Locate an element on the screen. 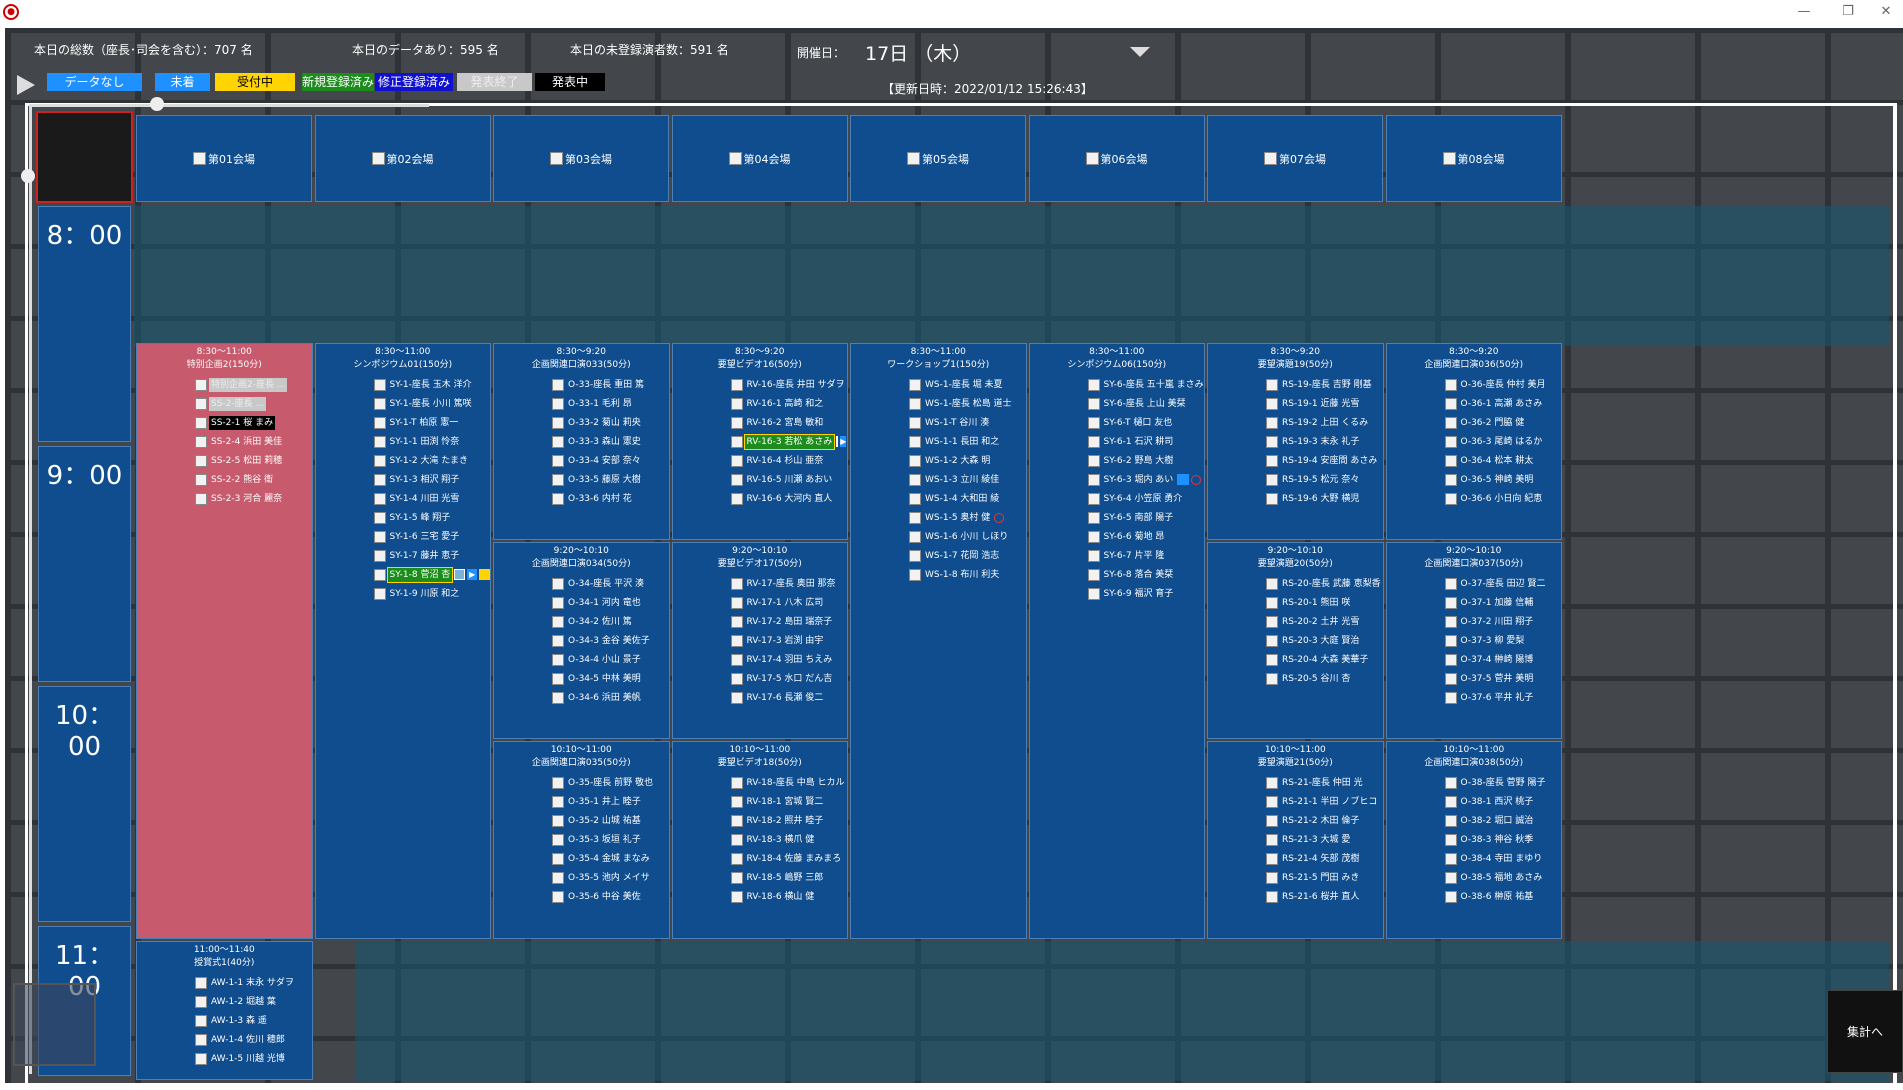 This screenshot has height=1090, width=1903. presenter-item: RS-20-2 土井 光雪 is located at coordinates (1324, 621).